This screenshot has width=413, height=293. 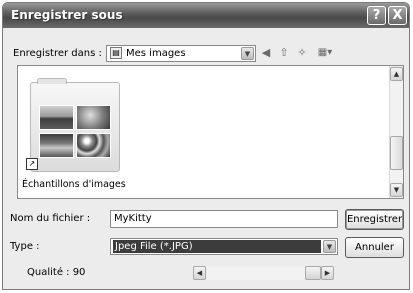 I want to click on cancel-button: Annuler, so click(x=374, y=247).